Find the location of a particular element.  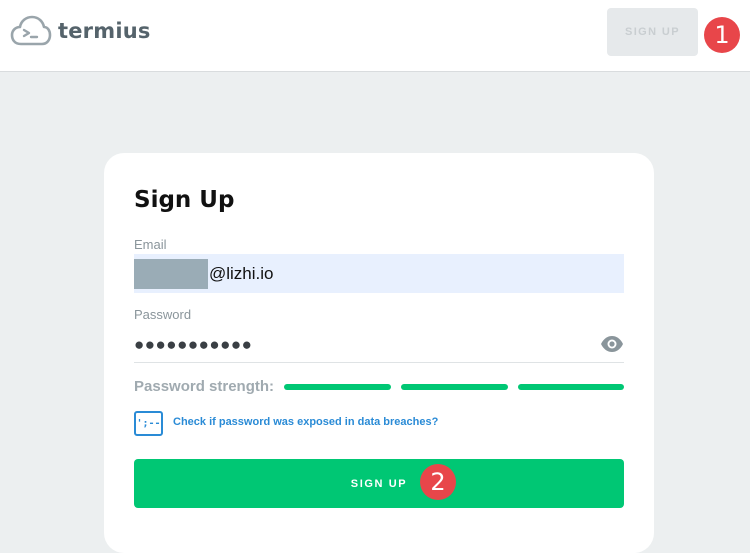

eye-icon is located at coordinates (612, 344).